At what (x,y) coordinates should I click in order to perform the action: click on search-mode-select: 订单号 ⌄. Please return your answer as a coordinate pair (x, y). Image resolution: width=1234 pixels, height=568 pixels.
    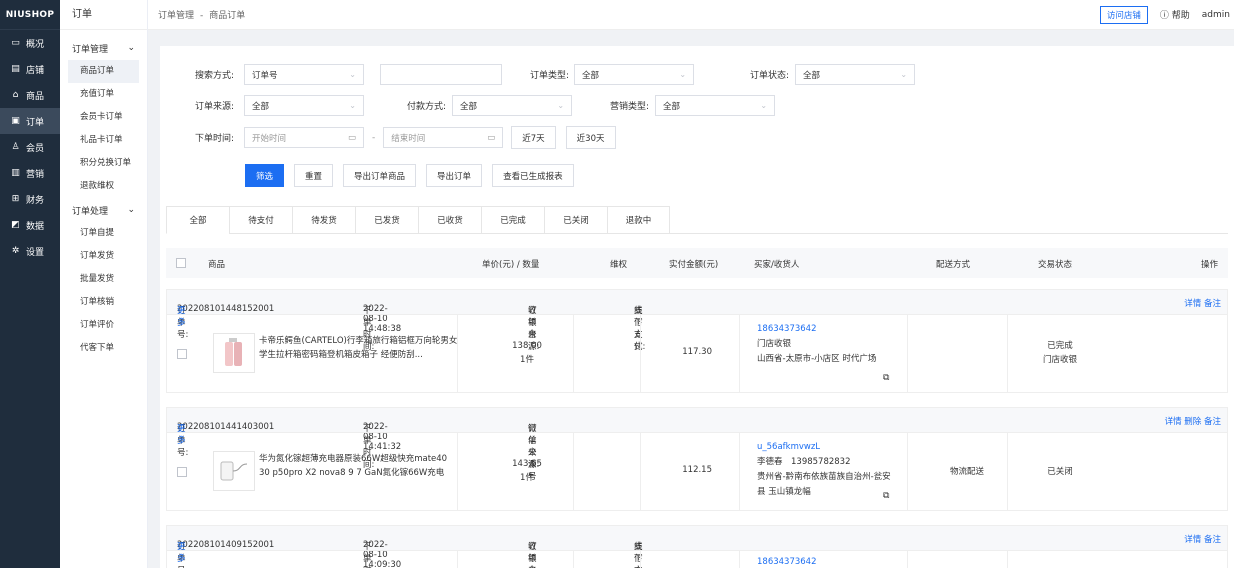
    Looking at the image, I should click on (304, 74).